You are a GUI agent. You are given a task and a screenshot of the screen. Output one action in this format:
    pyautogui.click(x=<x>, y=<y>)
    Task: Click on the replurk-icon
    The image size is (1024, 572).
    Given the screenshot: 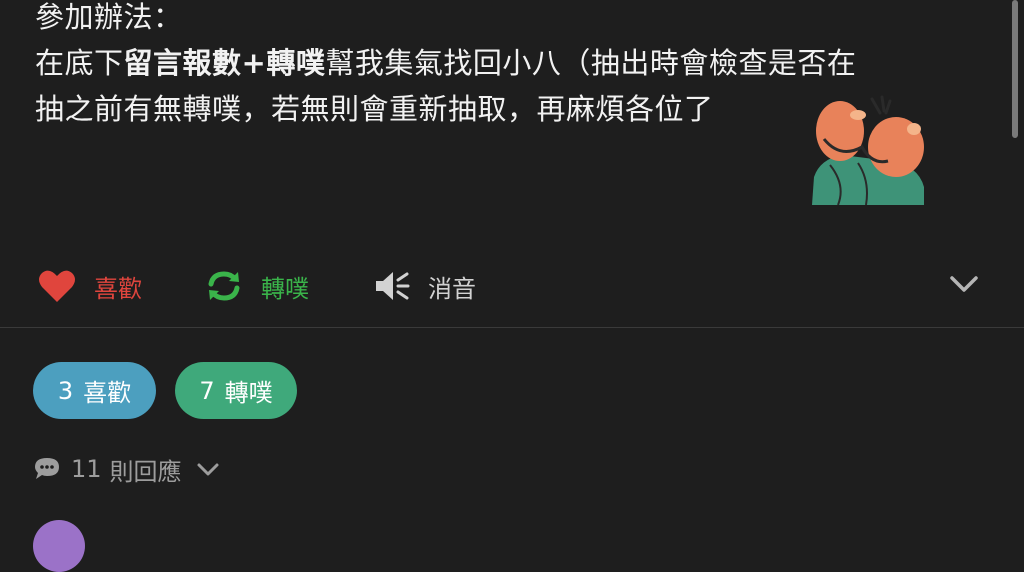 What is the action you would take?
    pyautogui.click(x=224, y=286)
    